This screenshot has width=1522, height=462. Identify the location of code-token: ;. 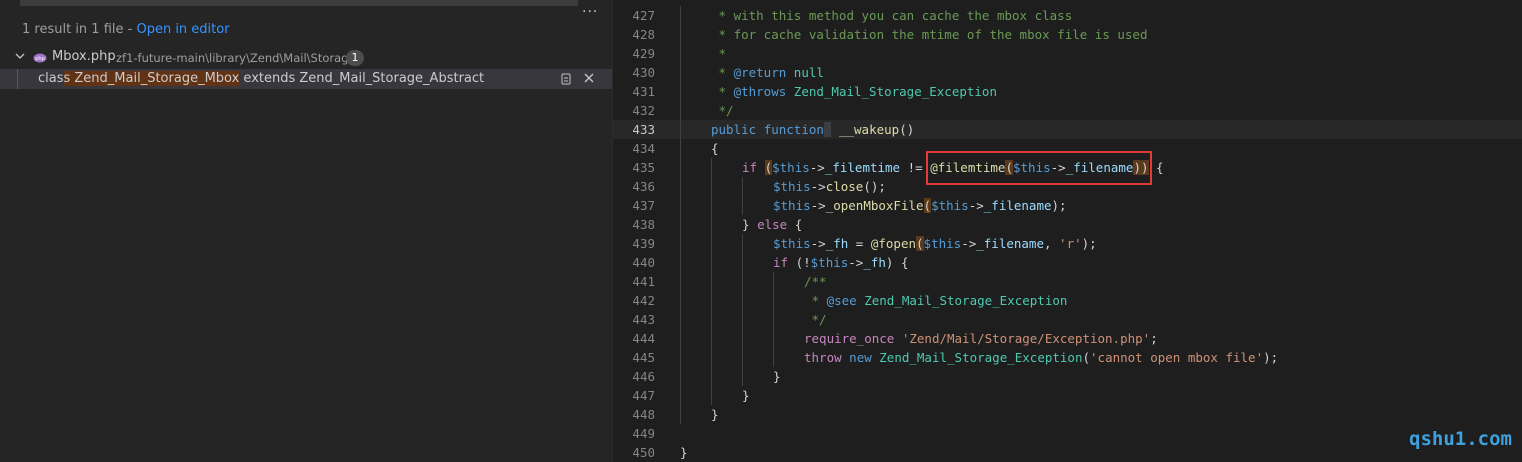
(1154, 338).